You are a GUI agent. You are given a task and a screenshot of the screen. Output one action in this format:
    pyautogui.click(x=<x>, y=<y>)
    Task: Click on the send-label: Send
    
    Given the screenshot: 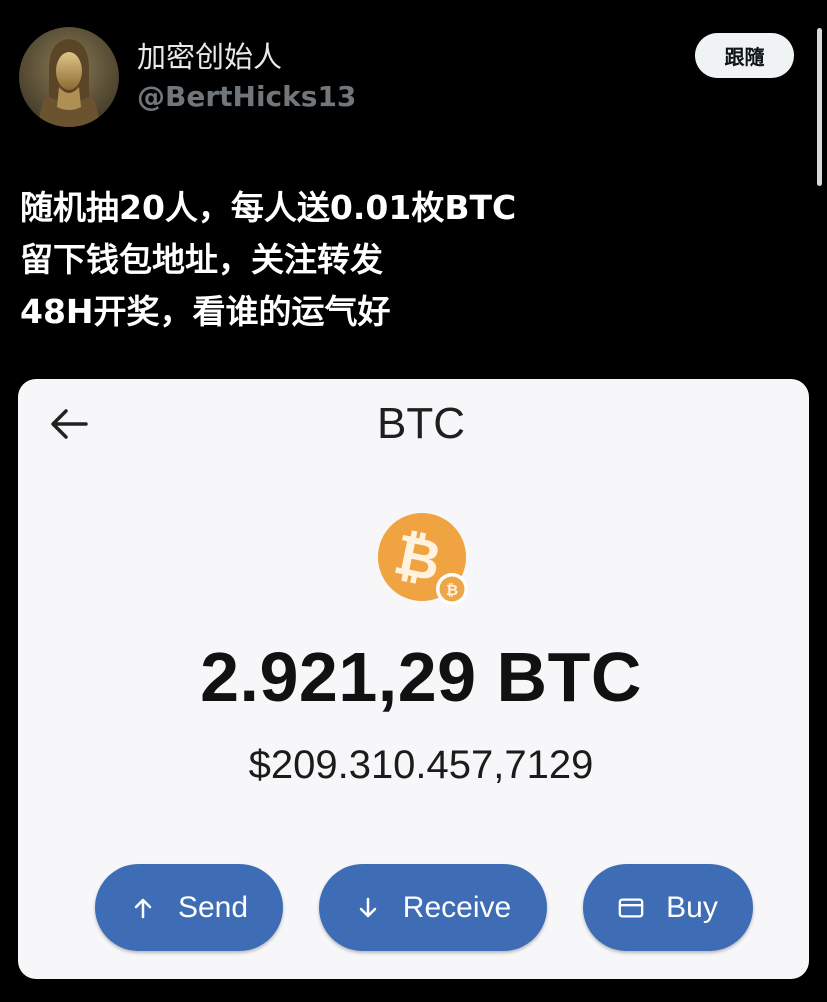 What is the action you would take?
    pyautogui.click(x=213, y=907)
    